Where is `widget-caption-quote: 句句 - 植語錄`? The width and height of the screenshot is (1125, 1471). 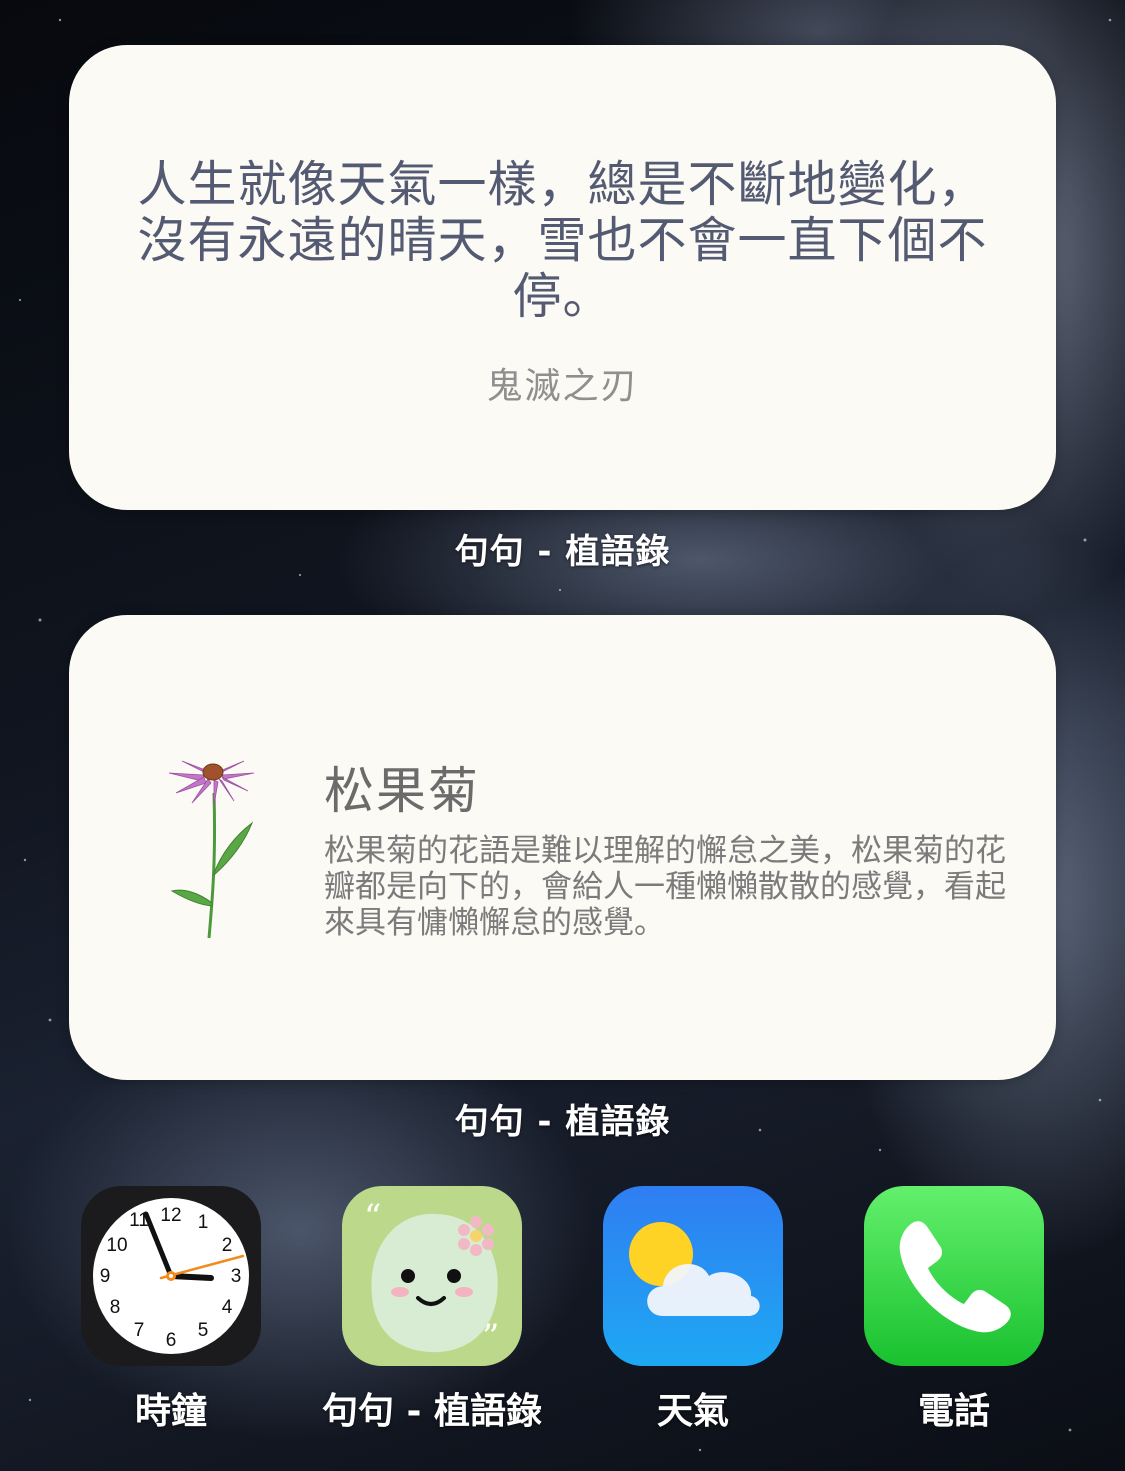 widget-caption-quote: 句句 - 植語錄 is located at coordinates (562, 552).